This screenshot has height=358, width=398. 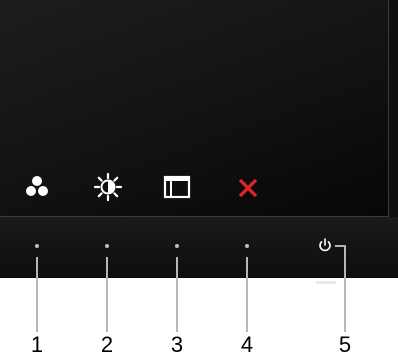 What do you see at coordinates (247, 246) in the screenshot?
I see `button-4-dot` at bounding box center [247, 246].